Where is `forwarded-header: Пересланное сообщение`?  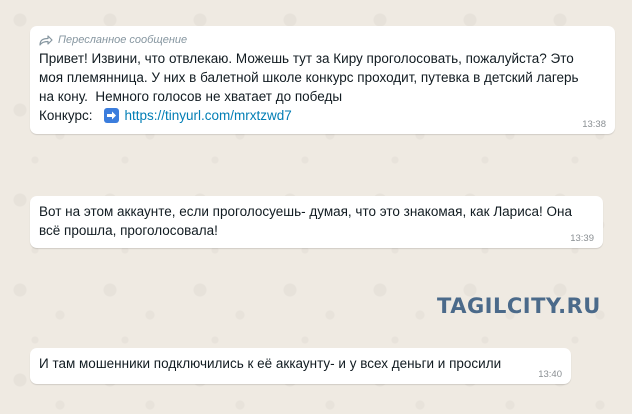
forwarded-header: Пересланное сообщение is located at coordinates (322, 40).